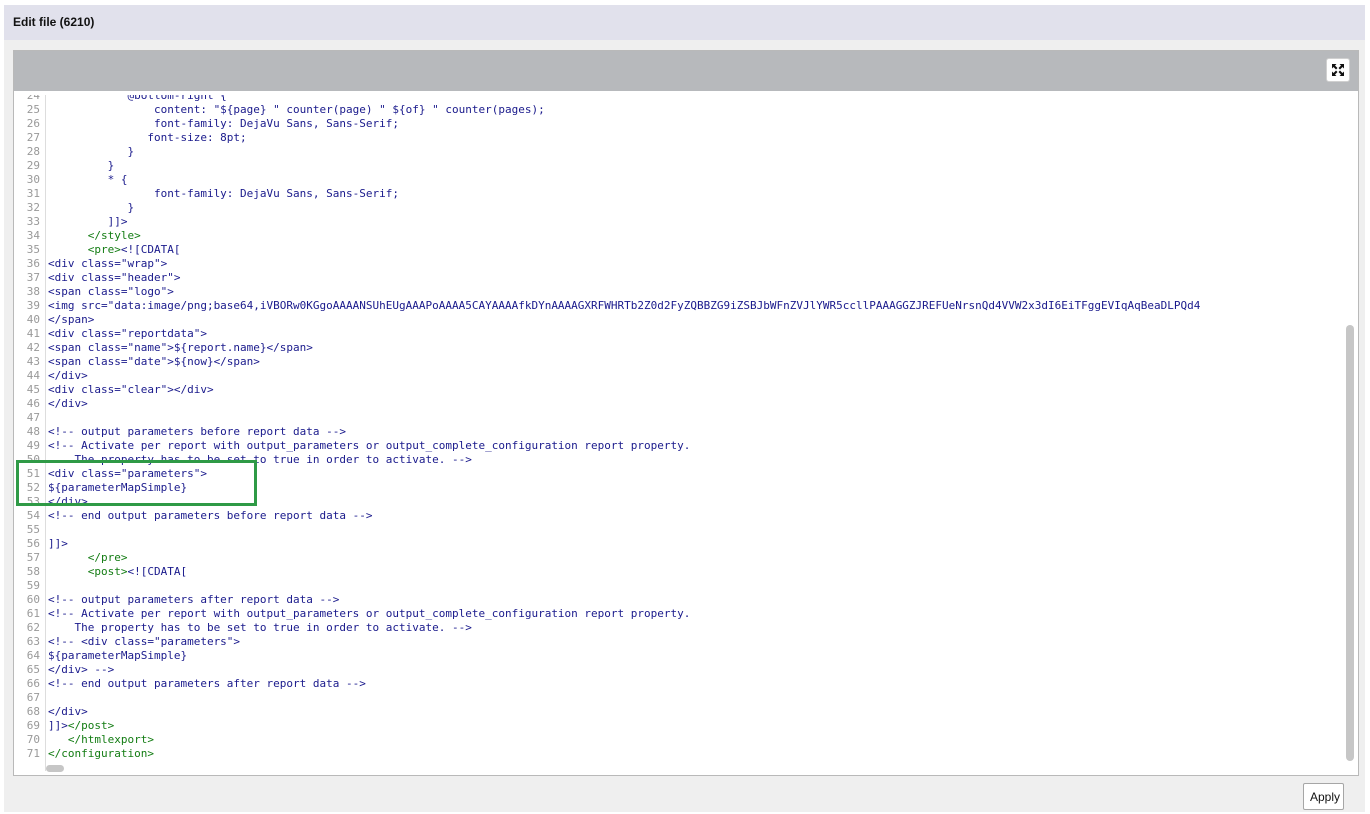  Describe the element at coordinates (678, 222) in the screenshot. I see `code-line: 33 ]]>` at that location.